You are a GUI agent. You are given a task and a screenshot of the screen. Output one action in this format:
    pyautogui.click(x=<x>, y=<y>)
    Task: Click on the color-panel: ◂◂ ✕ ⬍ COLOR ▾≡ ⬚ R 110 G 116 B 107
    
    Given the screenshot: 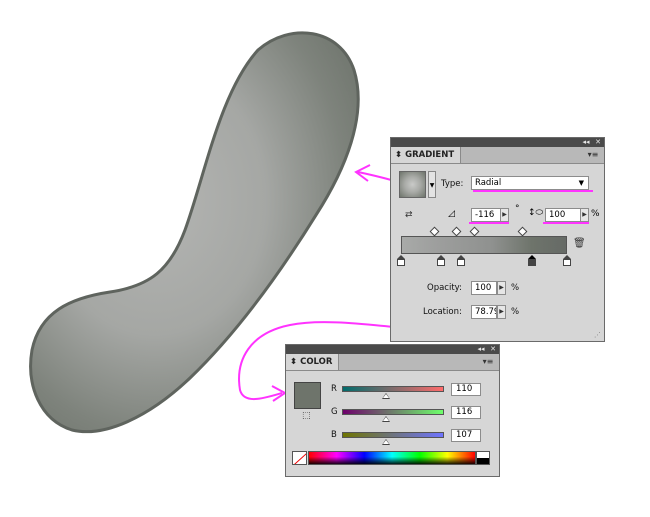 What is the action you would take?
    pyautogui.click(x=392, y=410)
    